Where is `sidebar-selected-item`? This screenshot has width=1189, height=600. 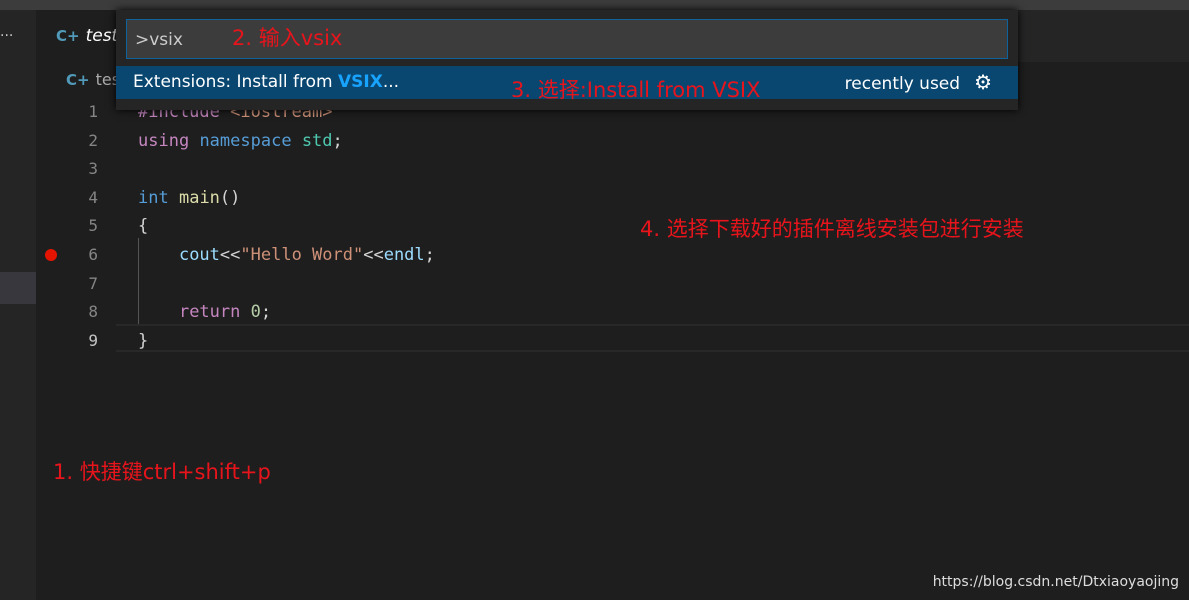
sidebar-selected-item is located at coordinates (18, 288).